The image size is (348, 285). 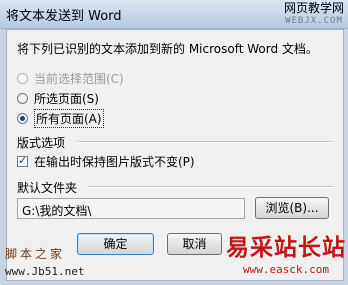 What do you see at coordinates (47, 188) in the screenshot?
I see `default-folder-heading: 默认文件夹` at bounding box center [47, 188].